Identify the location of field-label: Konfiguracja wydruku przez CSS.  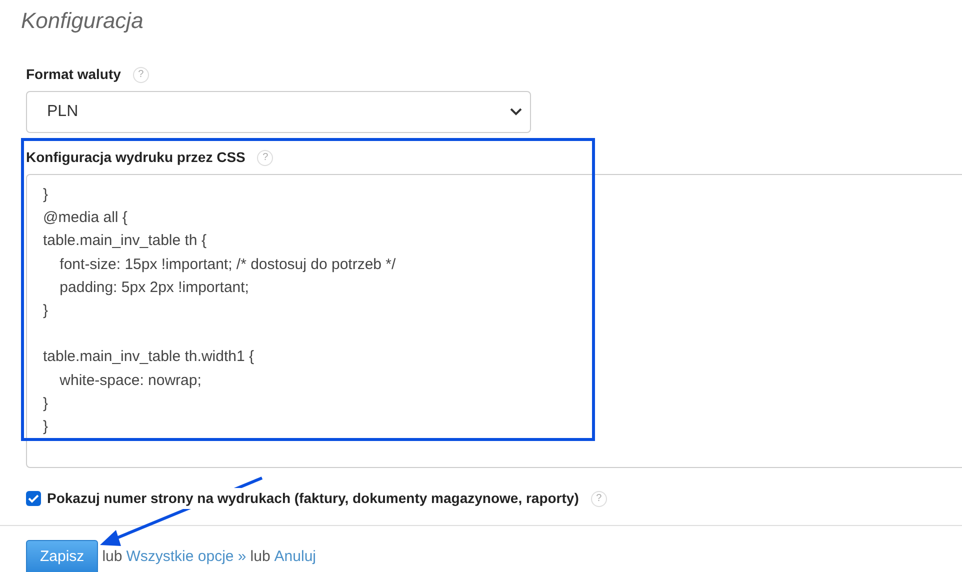
(136, 157).